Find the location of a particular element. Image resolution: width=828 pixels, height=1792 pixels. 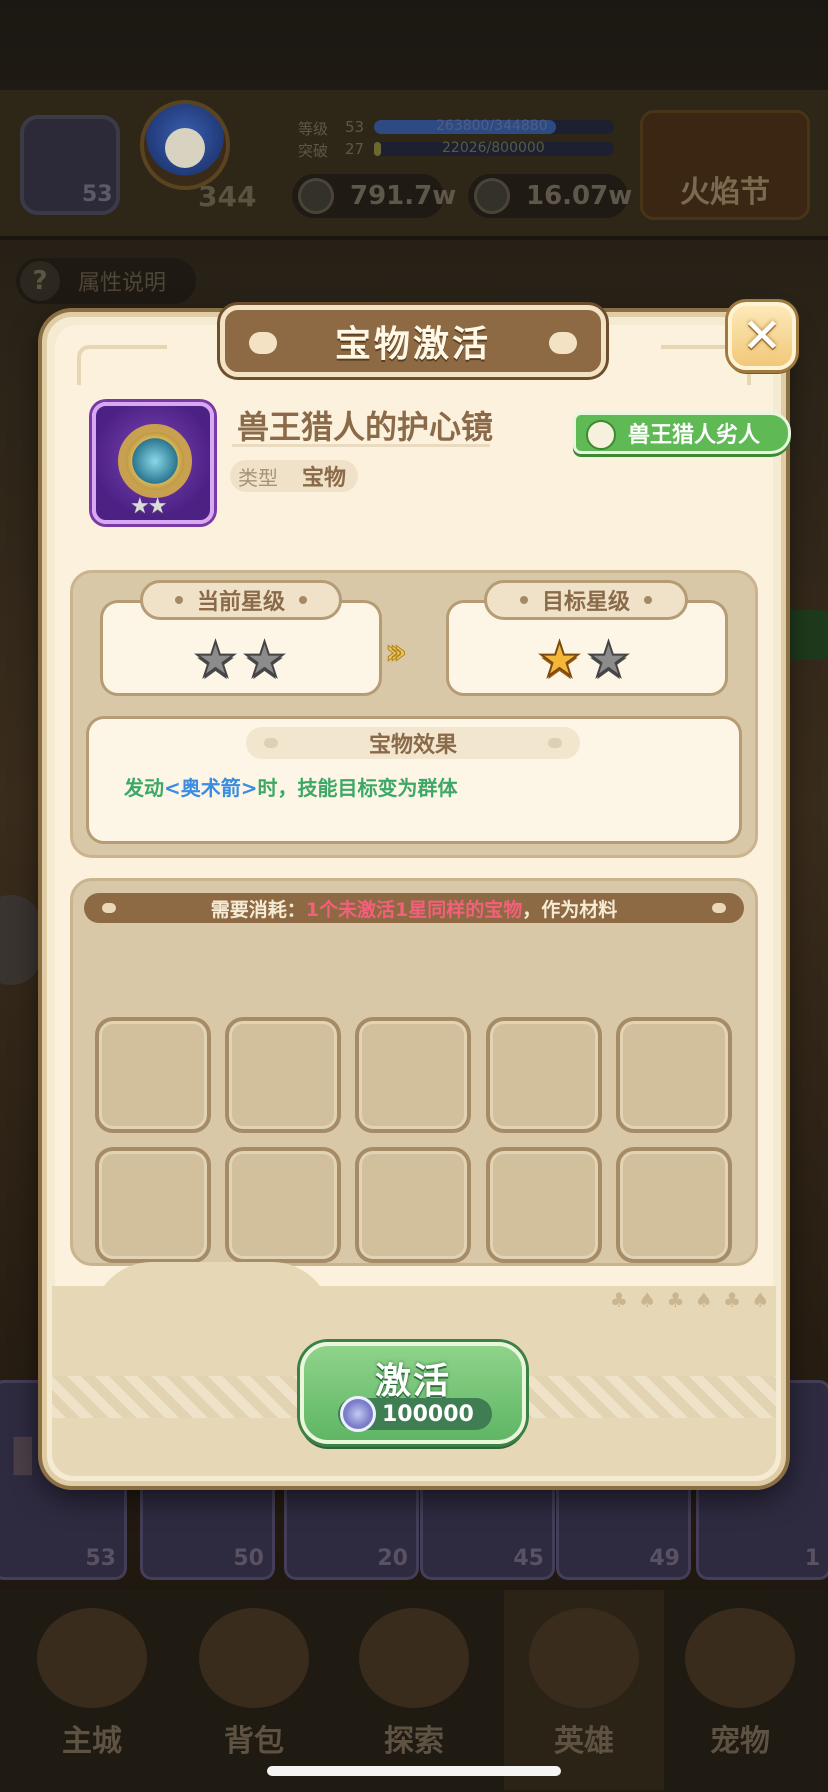

coin-icon is located at coordinates (316, 196).